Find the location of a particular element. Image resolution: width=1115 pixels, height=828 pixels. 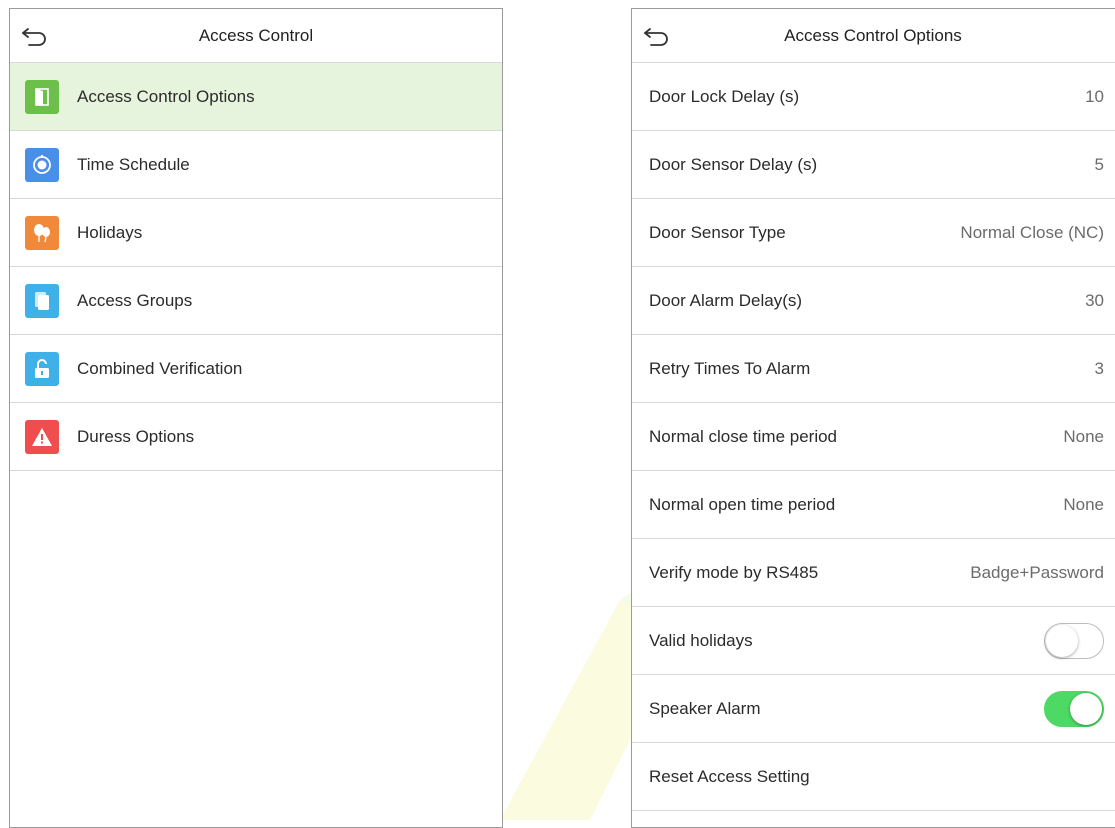

option-label: Speaker Alarm is located at coordinates (705, 708).